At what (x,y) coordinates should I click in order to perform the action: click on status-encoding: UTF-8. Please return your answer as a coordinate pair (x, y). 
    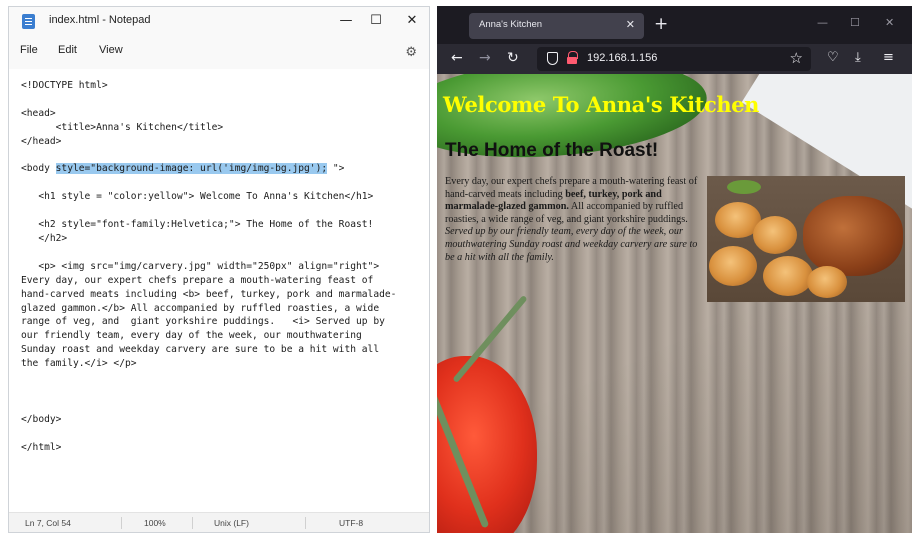
    Looking at the image, I should click on (351, 523).